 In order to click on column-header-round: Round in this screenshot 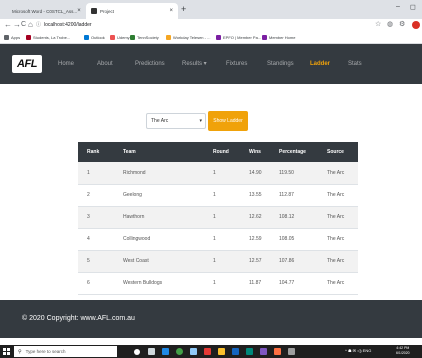, I will do `click(221, 152)`.